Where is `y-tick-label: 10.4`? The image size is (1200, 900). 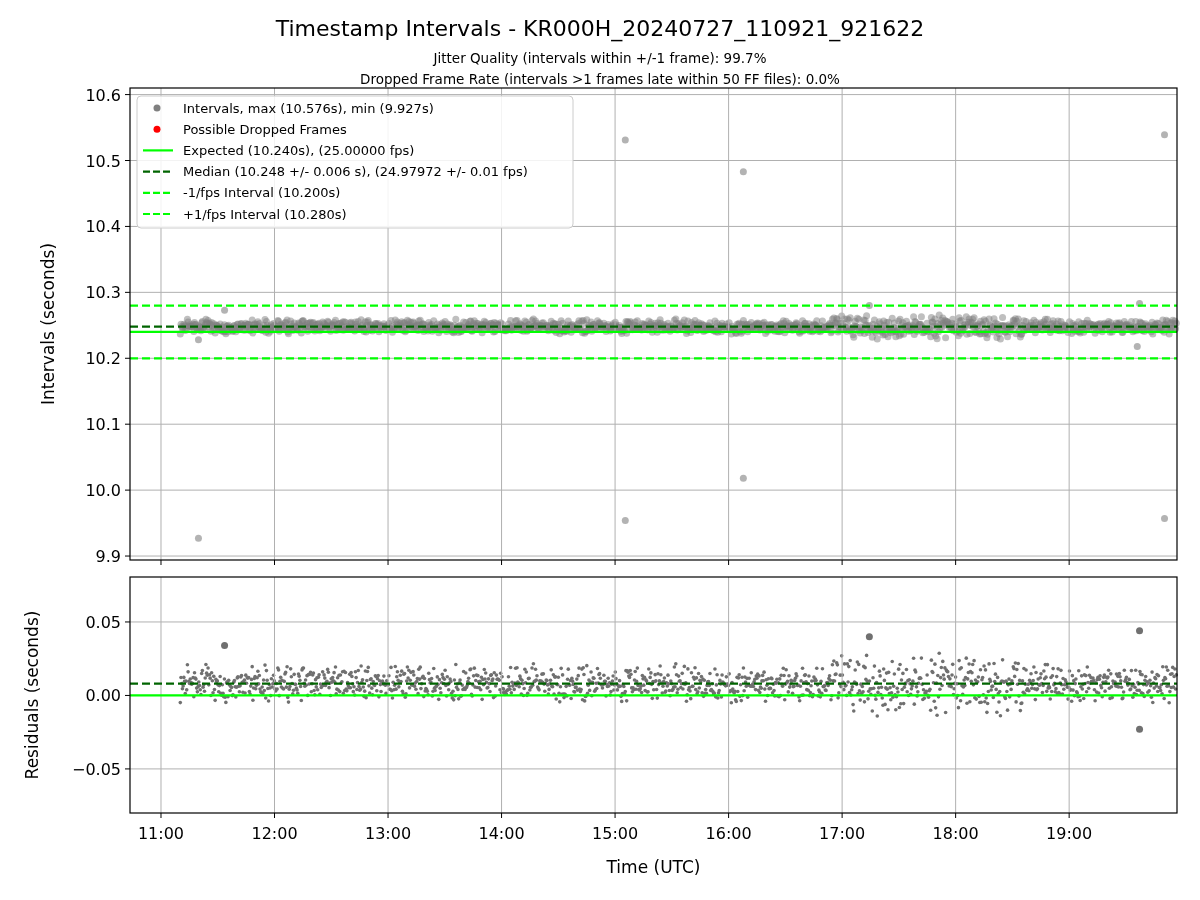
y-tick-label: 10.4 is located at coordinates (103, 227).